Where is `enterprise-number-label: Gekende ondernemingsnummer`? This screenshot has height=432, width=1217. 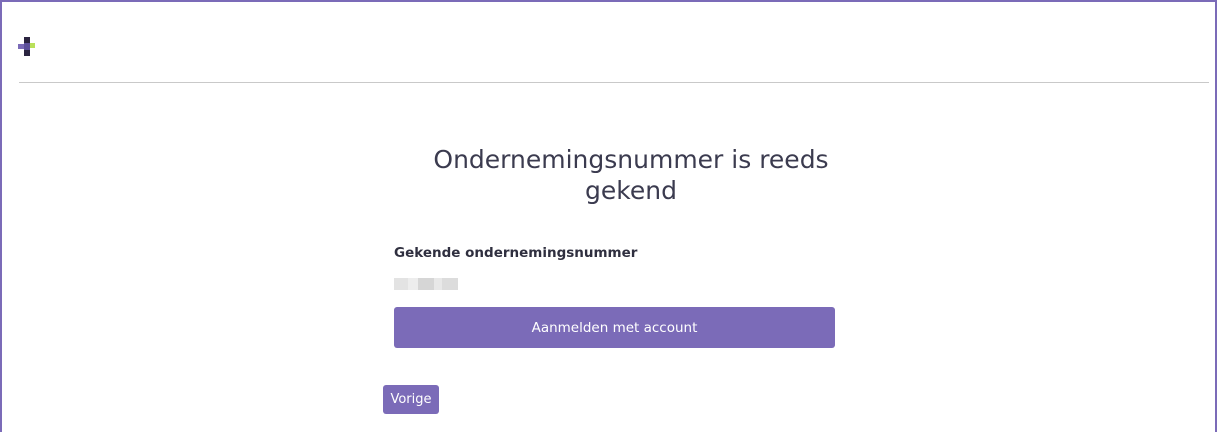
enterprise-number-label: Gekende ondernemingsnummer is located at coordinates (516, 253).